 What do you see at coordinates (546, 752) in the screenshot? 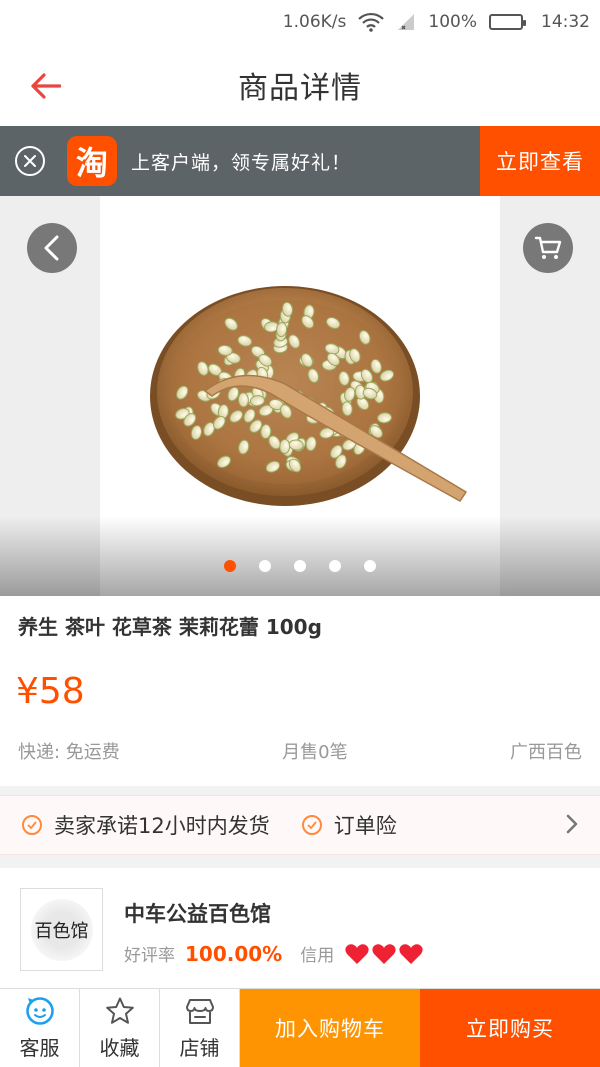
I see `ship-location: 广西百色` at bounding box center [546, 752].